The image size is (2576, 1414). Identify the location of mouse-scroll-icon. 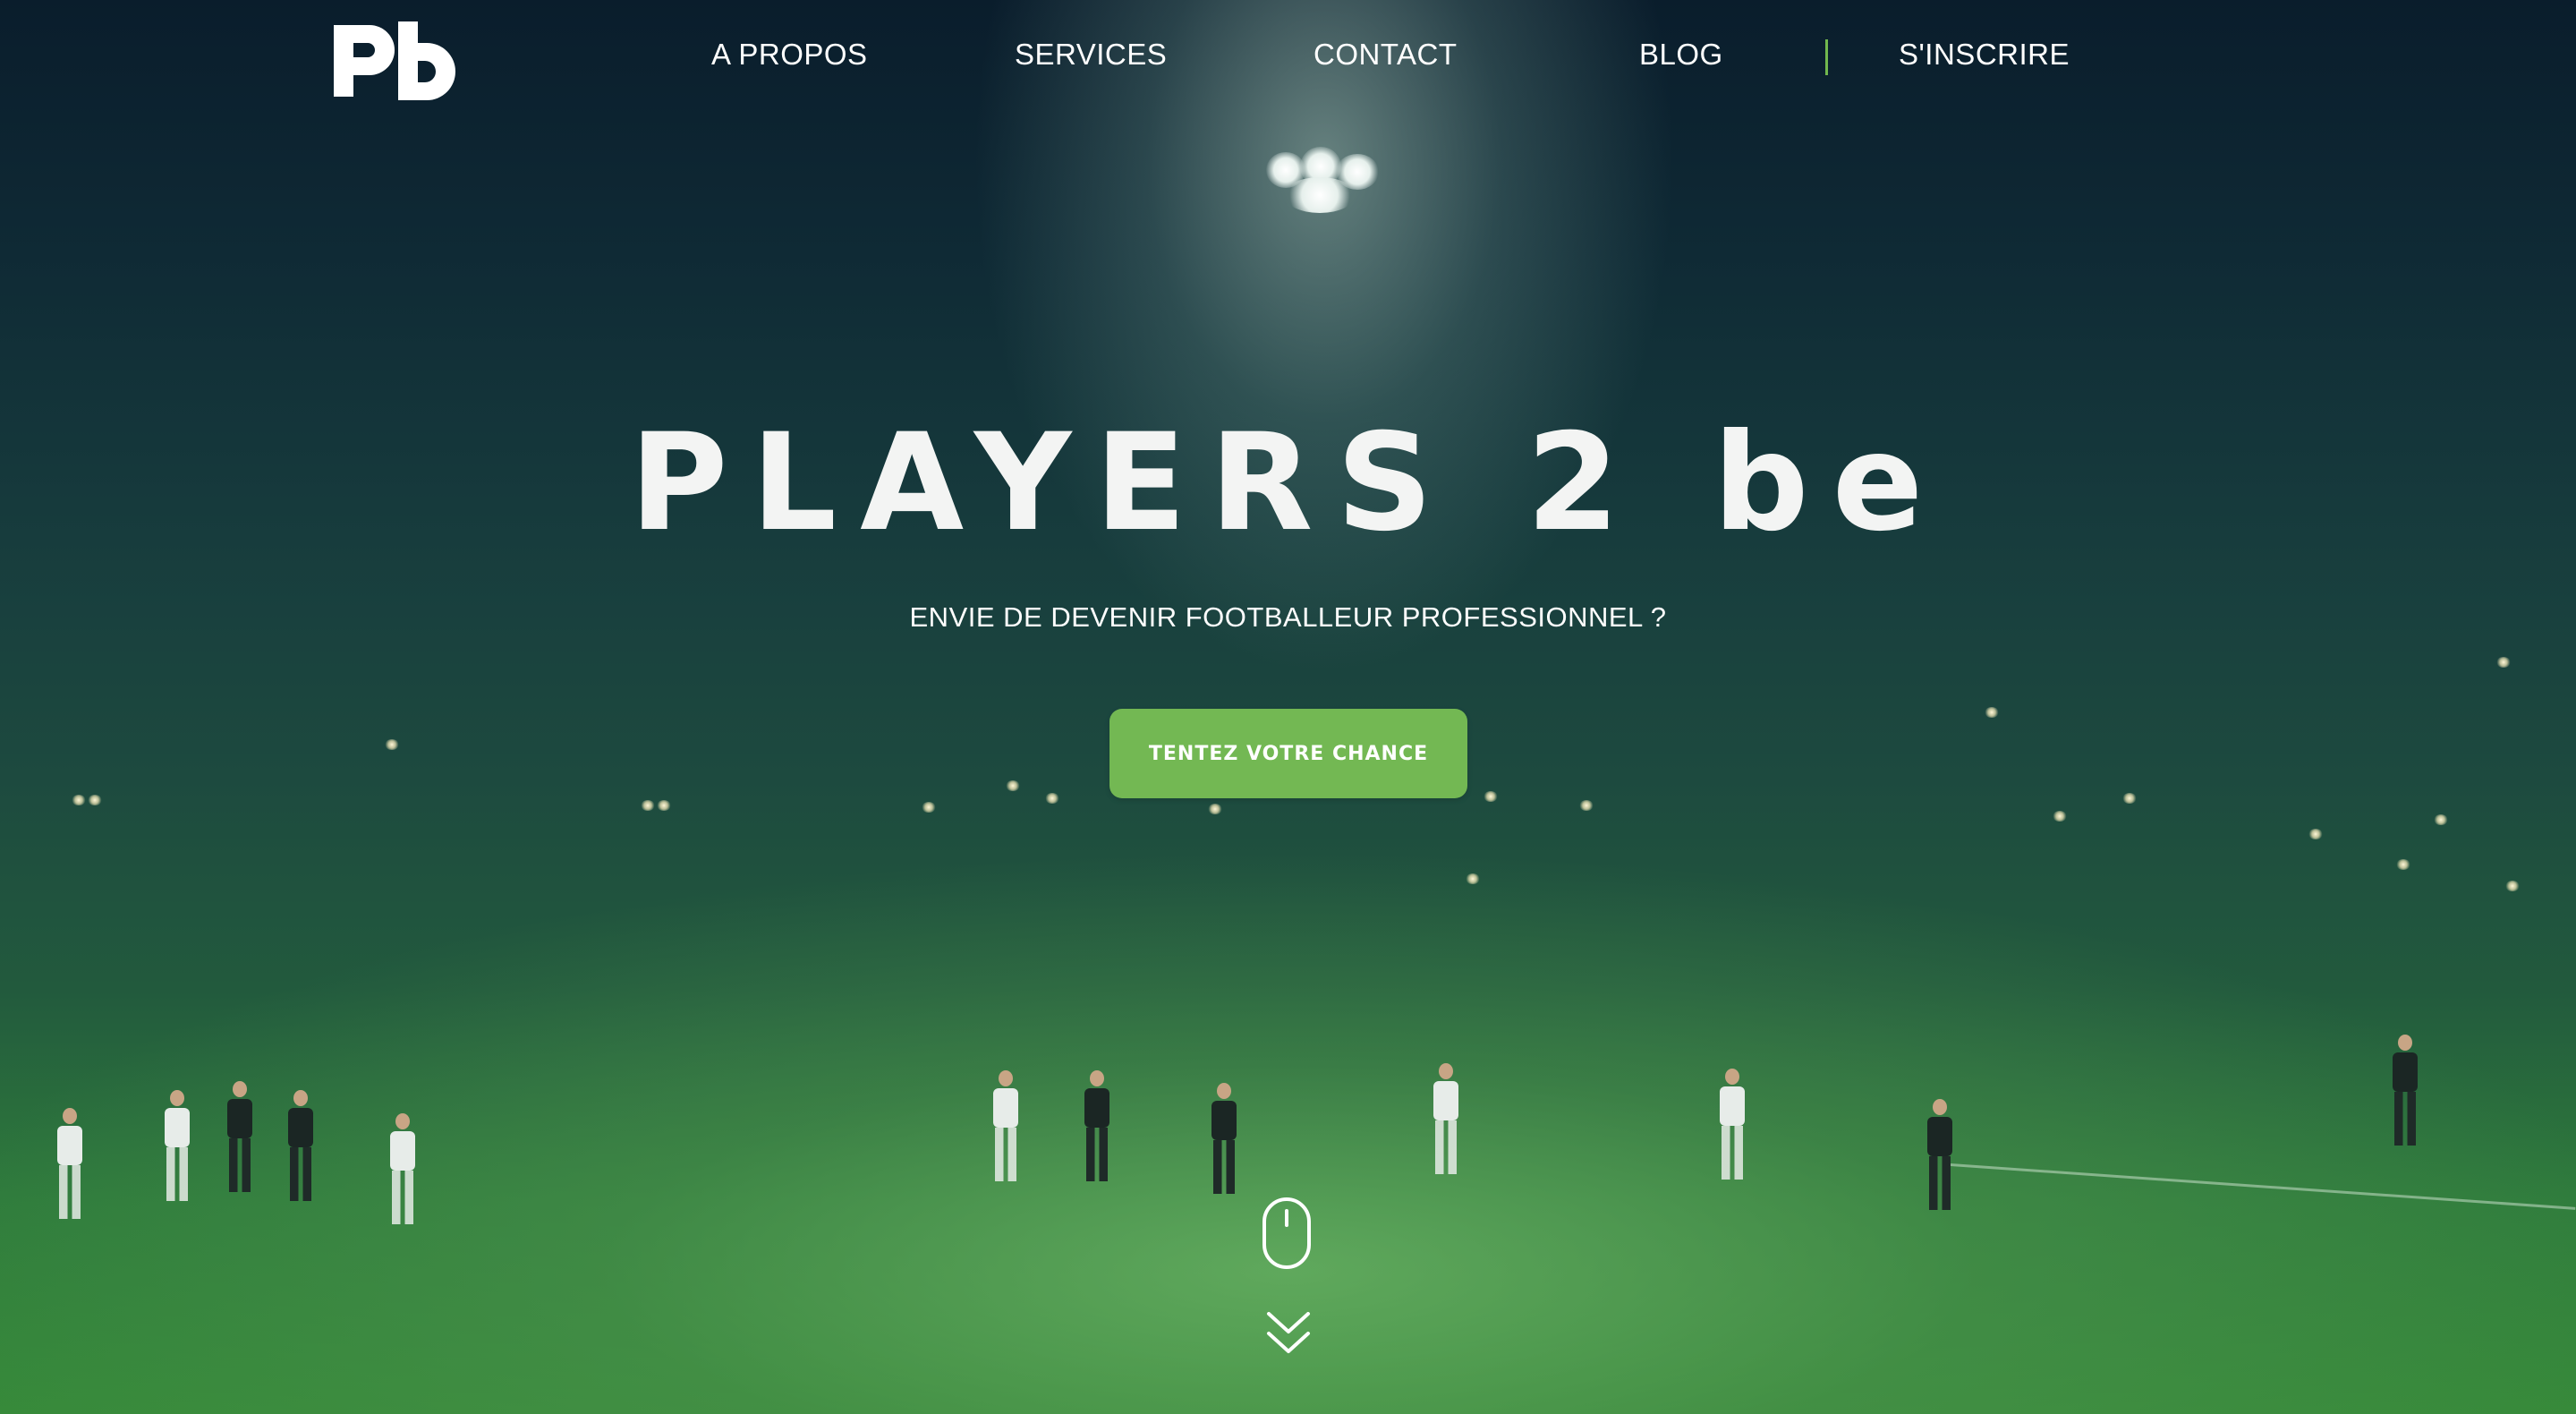
(1287, 1233).